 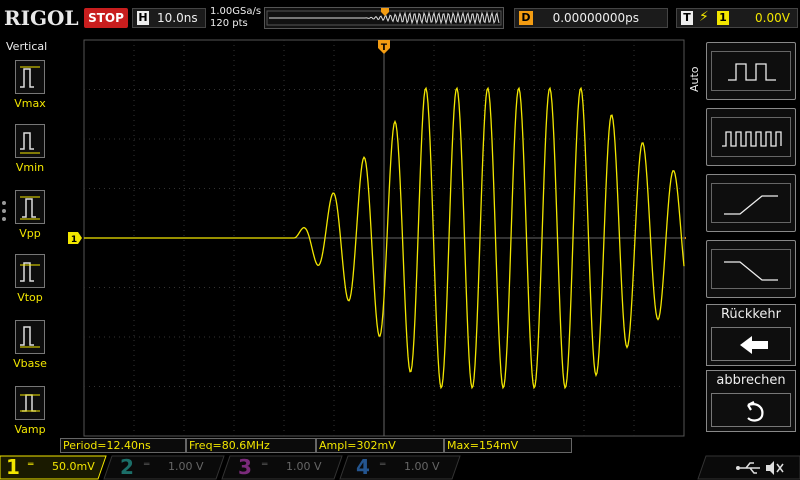 What do you see at coordinates (30, 403) in the screenshot?
I see `vamp-icon` at bounding box center [30, 403].